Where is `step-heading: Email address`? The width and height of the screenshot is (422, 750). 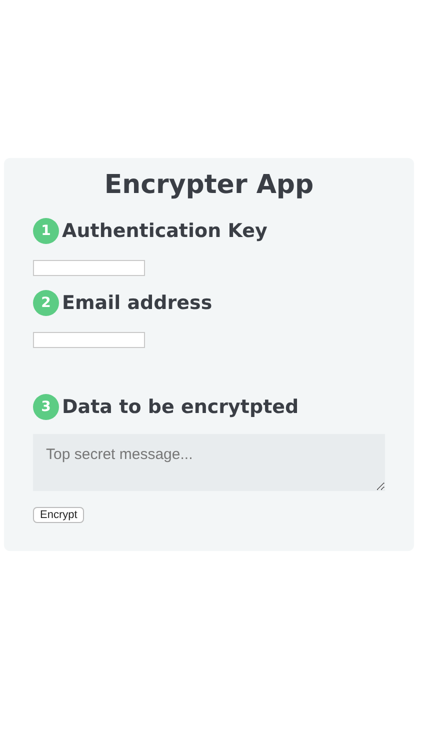 step-heading: Email address is located at coordinates (137, 303).